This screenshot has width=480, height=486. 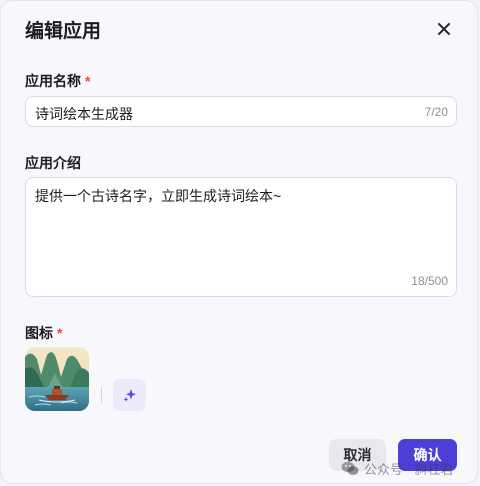 I want to click on ai-generate-icon-button, so click(x=129, y=395).